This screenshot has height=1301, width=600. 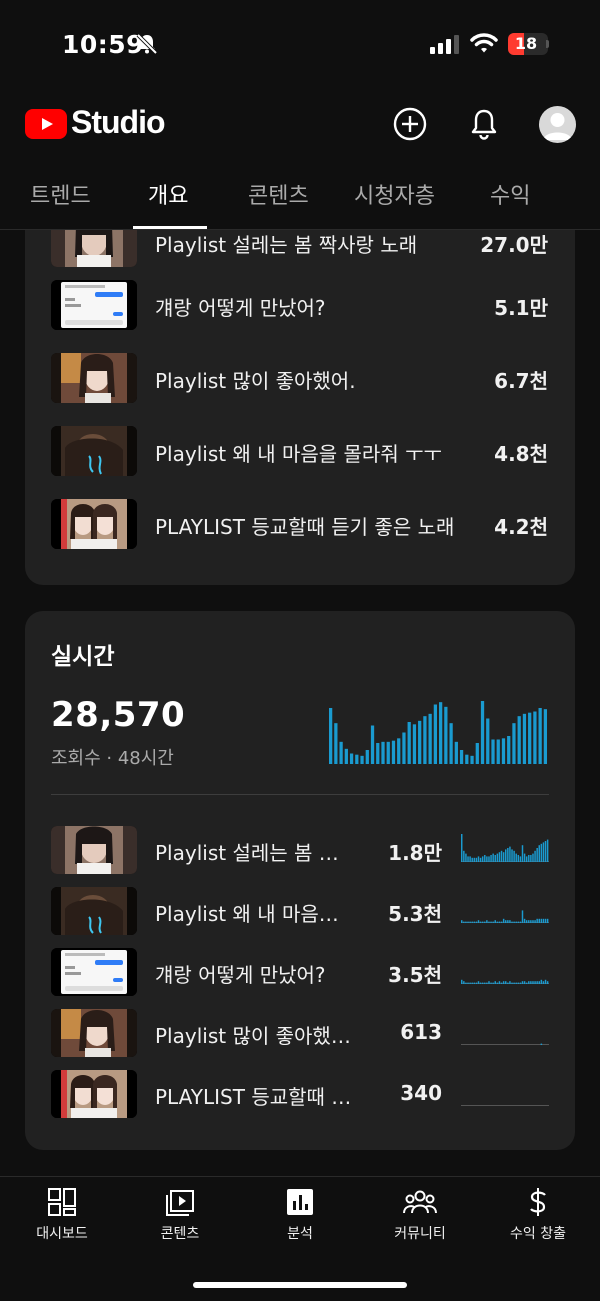 I want to click on create-plus-icon, so click(x=410, y=124).